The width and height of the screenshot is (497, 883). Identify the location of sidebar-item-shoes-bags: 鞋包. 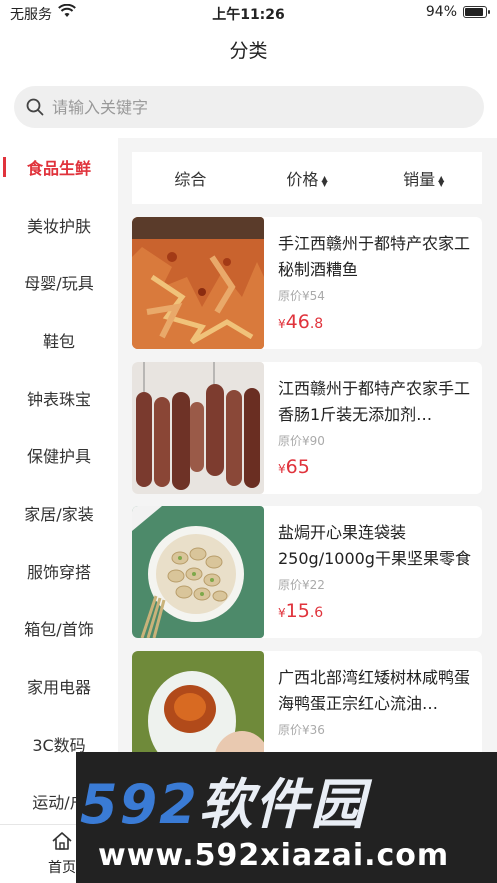
(59, 340).